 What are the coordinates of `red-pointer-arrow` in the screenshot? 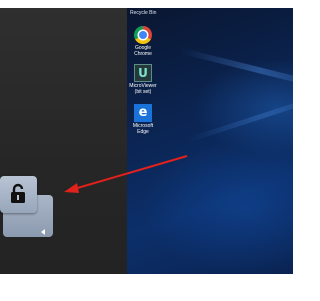 It's located at (126, 174).